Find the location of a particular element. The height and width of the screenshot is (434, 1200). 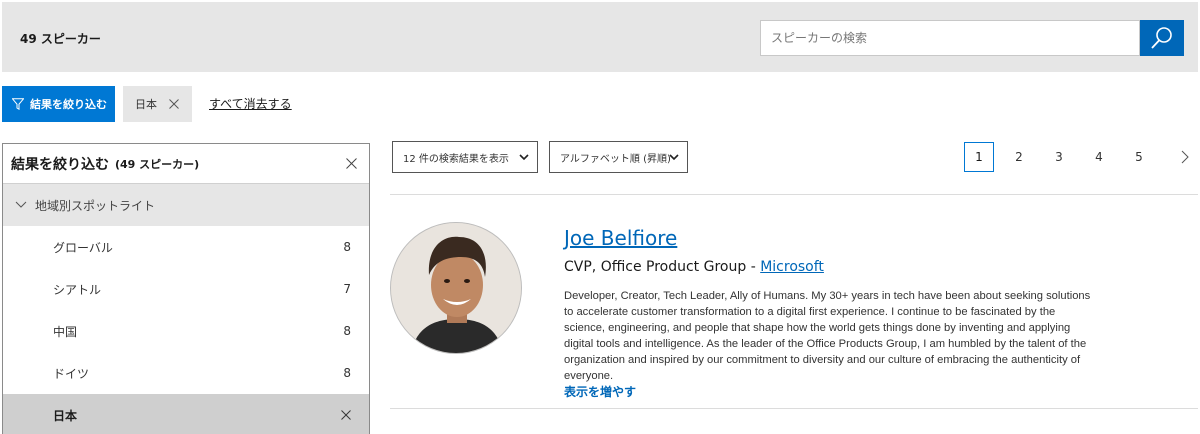

speaker-count: 49 スピーカー is located at coordinates (60, 39).